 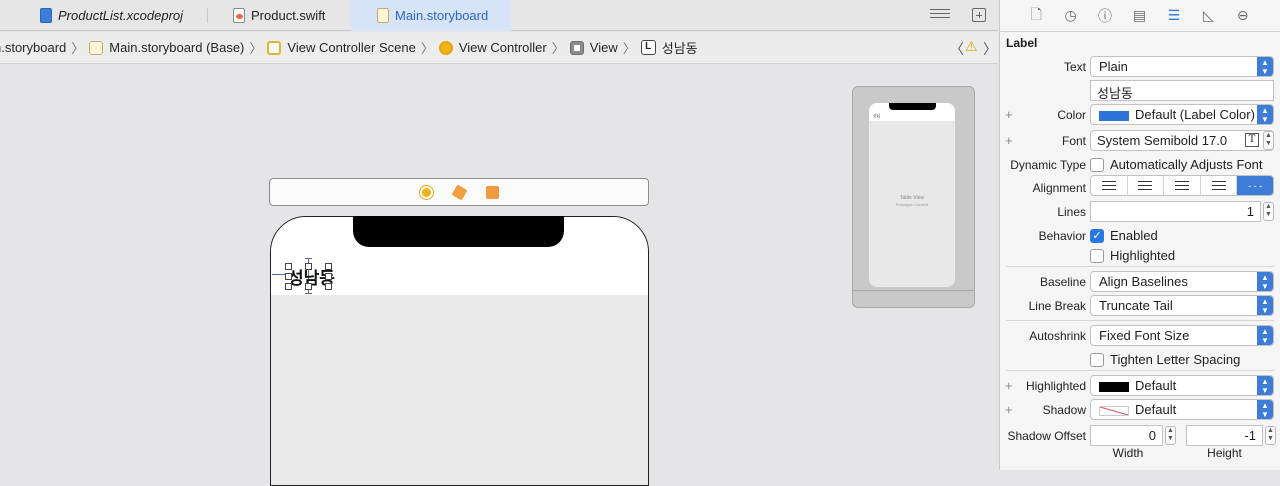 I want to click on storyboard-icon, so click(x=383, y=15).